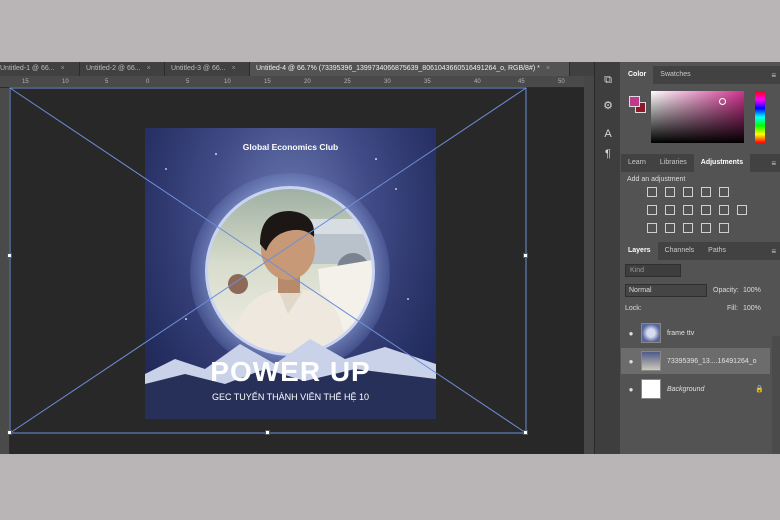 Image resolution: width=780 pixels, height=520 pixels. Describe the element at coordinates (717, 251) in the screenshot. I see `tab-paths: Paths` at that location.